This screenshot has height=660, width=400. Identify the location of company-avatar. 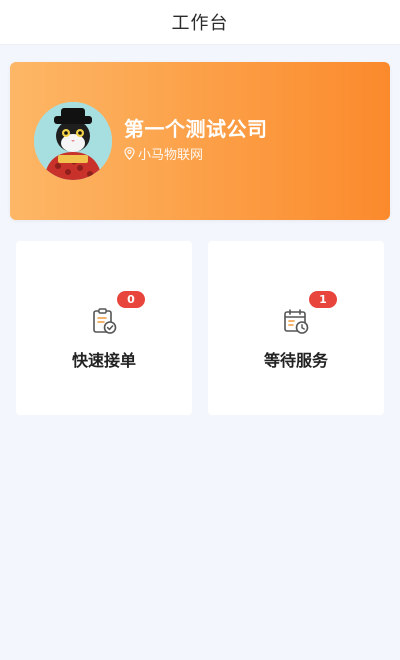
(73, 141).